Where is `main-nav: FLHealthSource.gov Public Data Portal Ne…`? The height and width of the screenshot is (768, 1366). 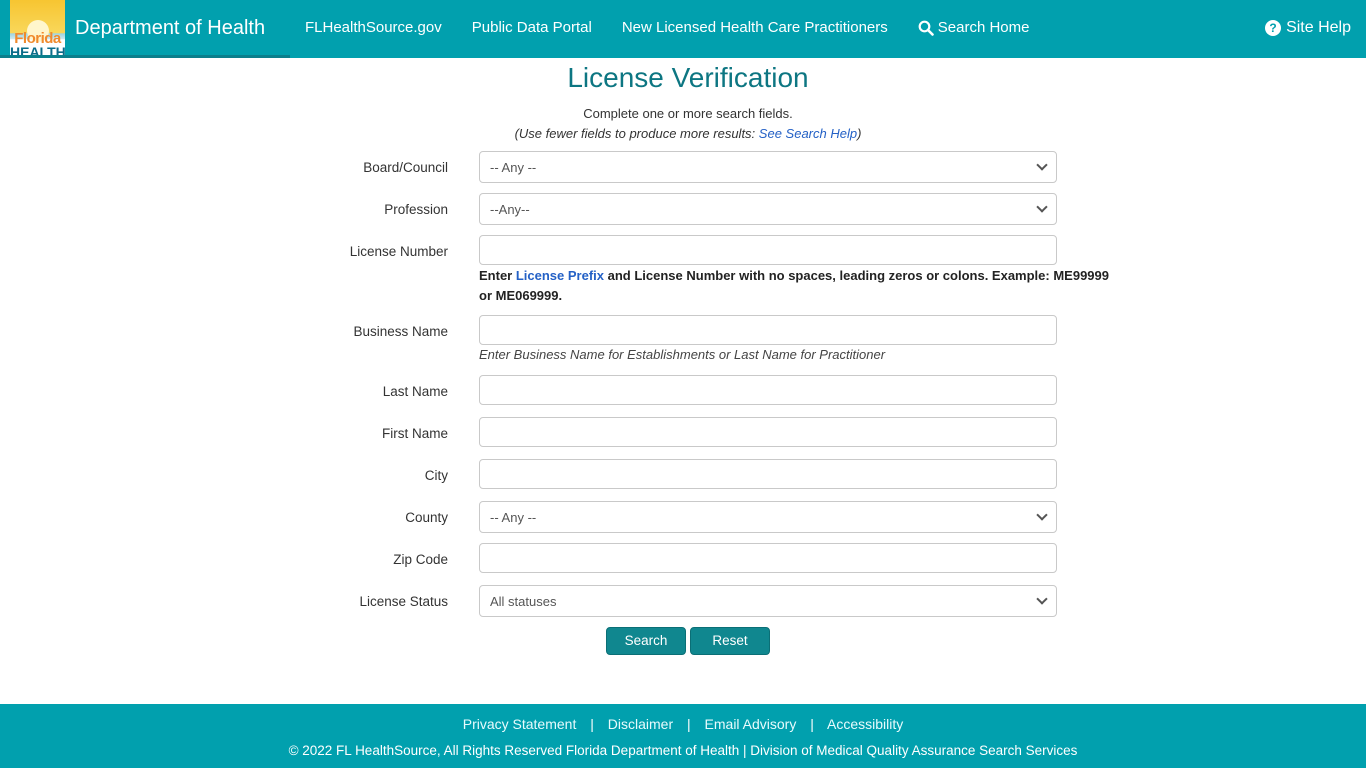
main-nav: FLHealthSource.gov Public Data Portal Ne… is located at coordinates (682, 27).